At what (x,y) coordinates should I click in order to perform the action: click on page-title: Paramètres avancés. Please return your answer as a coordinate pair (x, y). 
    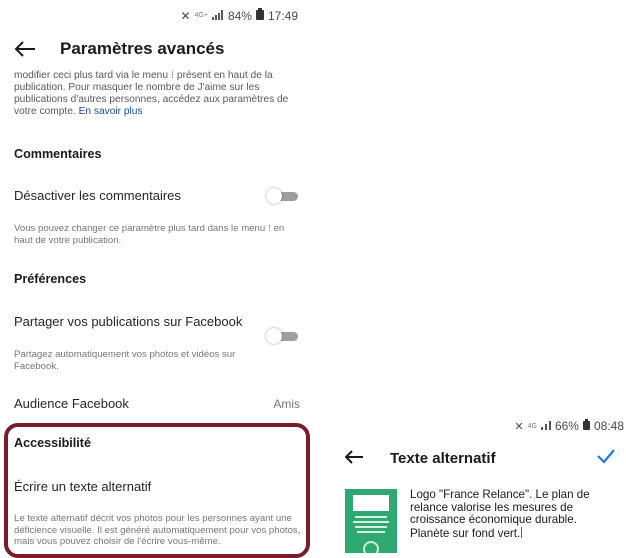
    Looking at the image, I should click on (142, 48).